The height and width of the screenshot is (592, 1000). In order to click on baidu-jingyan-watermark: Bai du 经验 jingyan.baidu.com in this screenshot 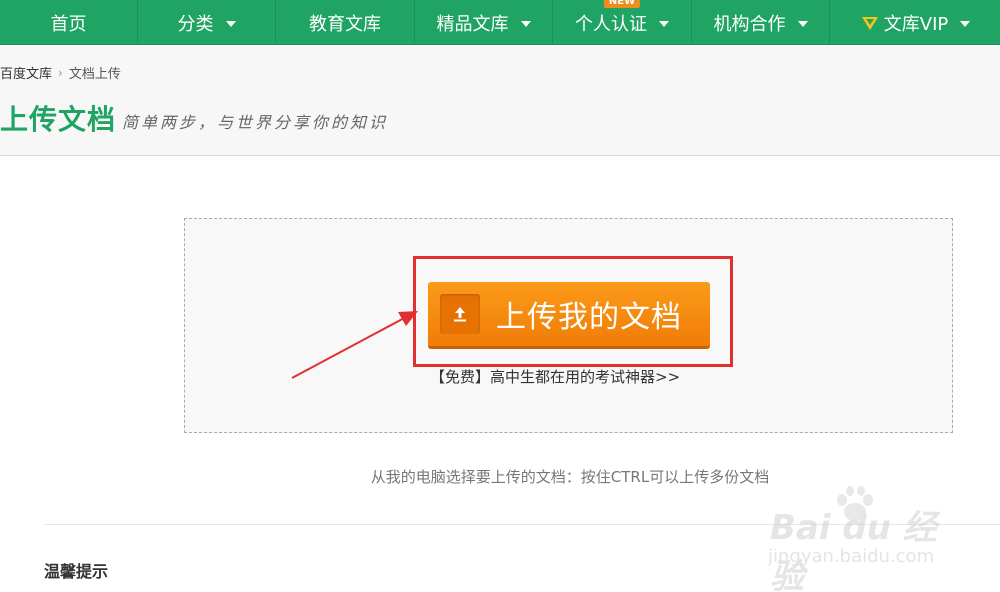, I will do `click(860, 538)`.